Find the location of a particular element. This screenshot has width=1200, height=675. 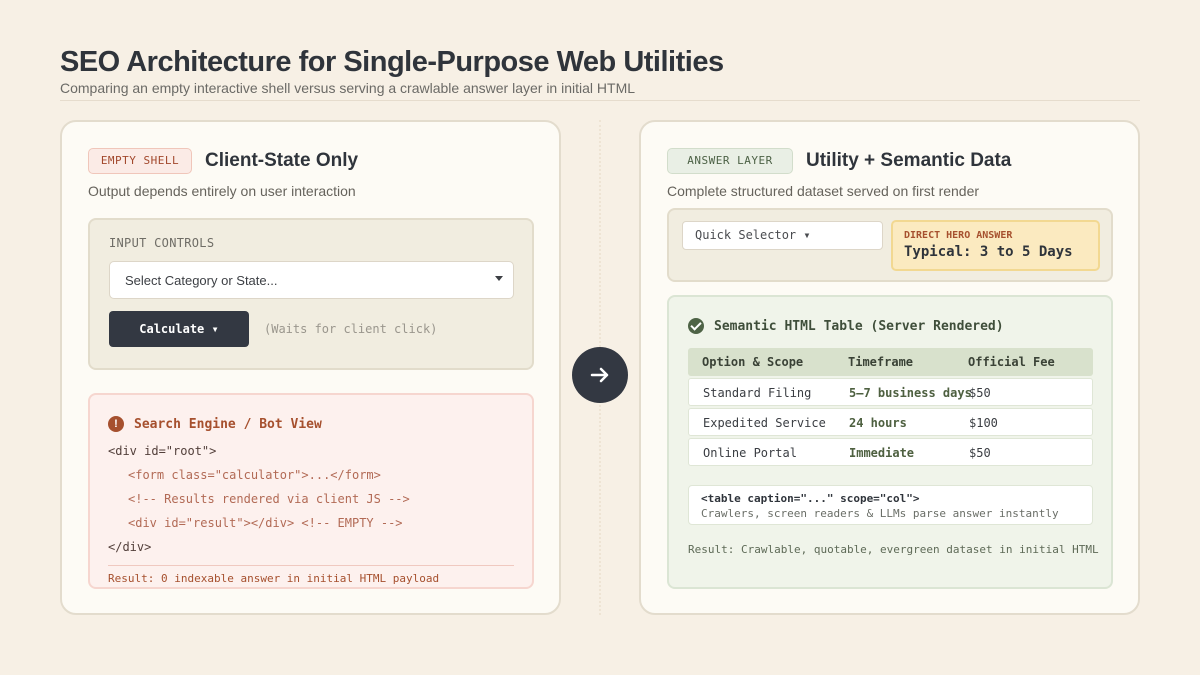

table-row: Online Portal Immediate $50 is located at coordinates (890, 452).